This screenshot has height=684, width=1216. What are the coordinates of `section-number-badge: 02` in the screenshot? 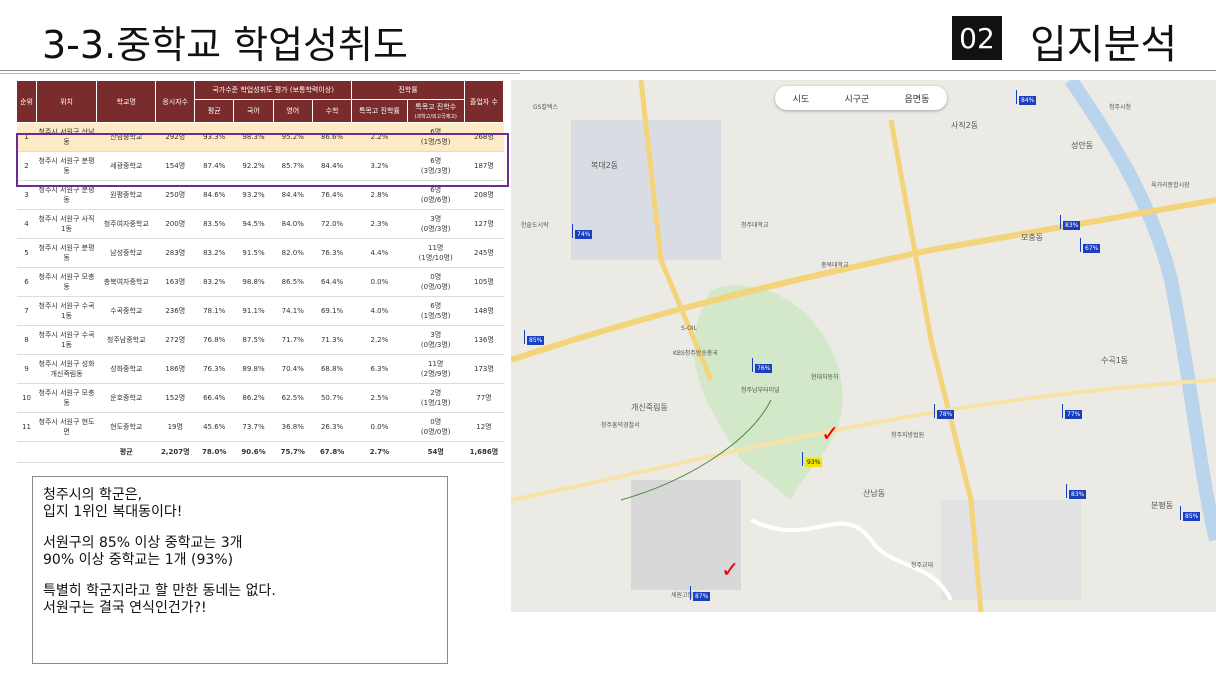 It's located at (977, 38).